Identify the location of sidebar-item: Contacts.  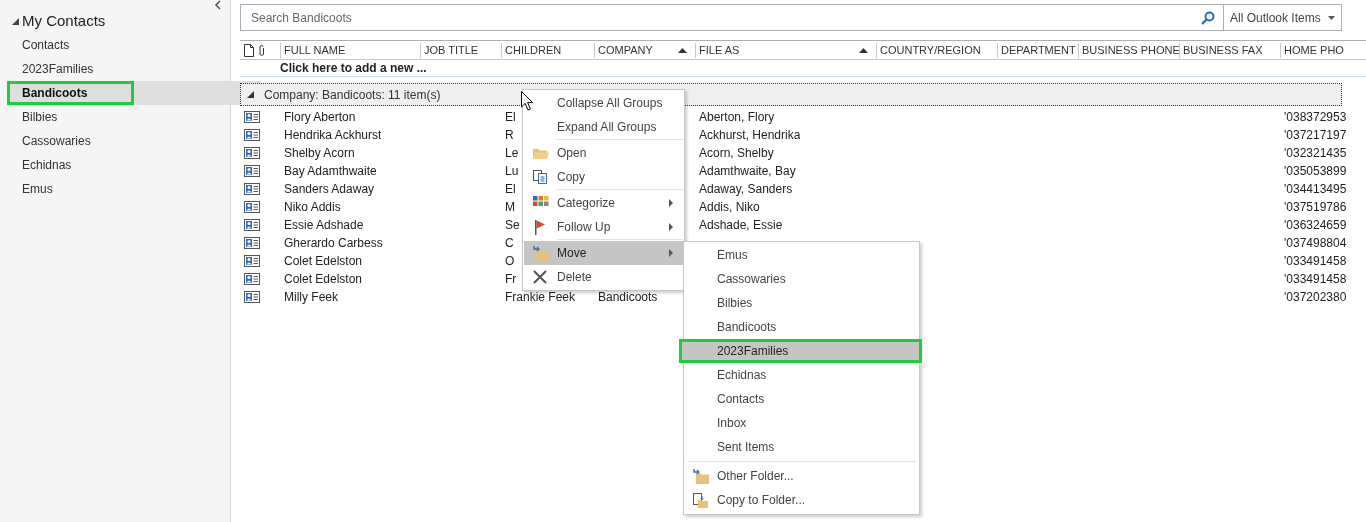
(115, 45).